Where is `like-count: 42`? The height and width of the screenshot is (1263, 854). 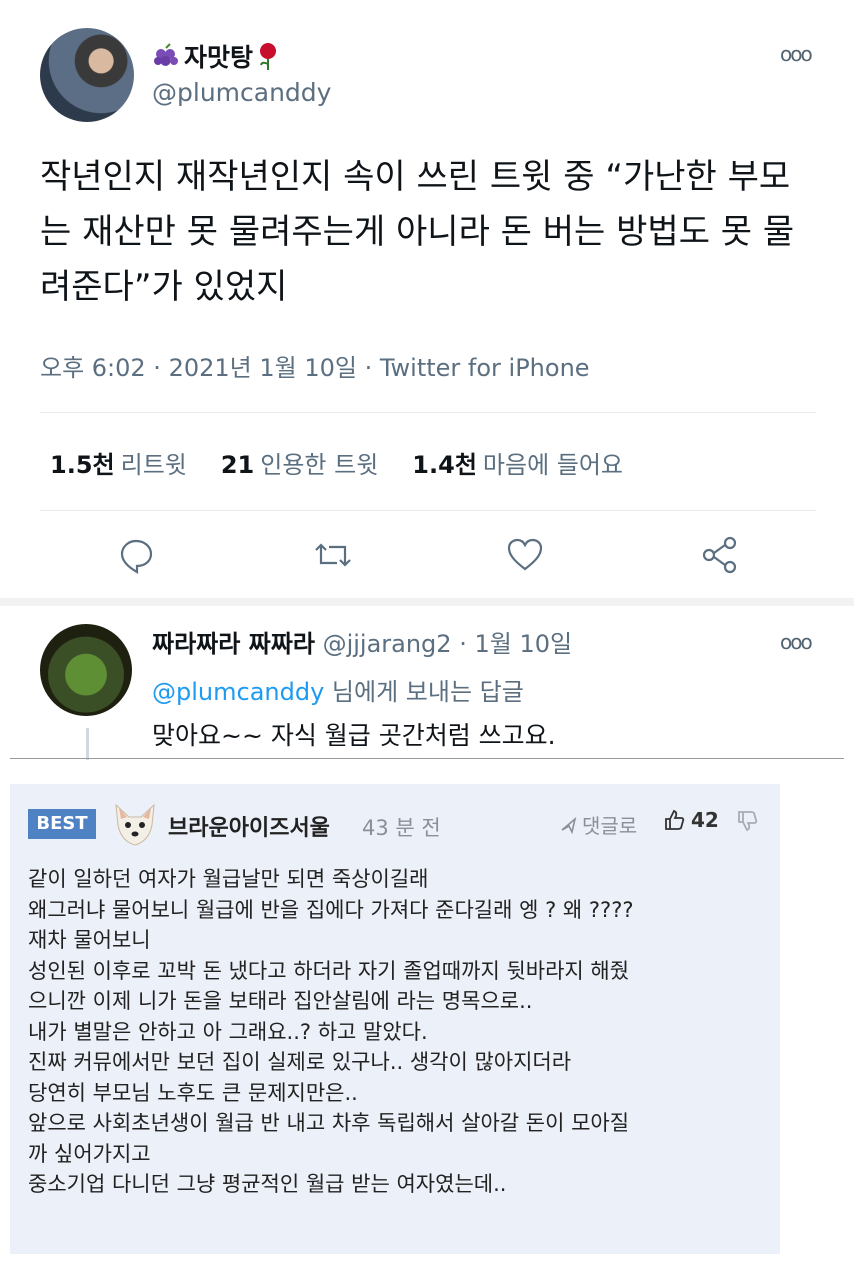 like-count: 42 is located at coordinates (705, 820).